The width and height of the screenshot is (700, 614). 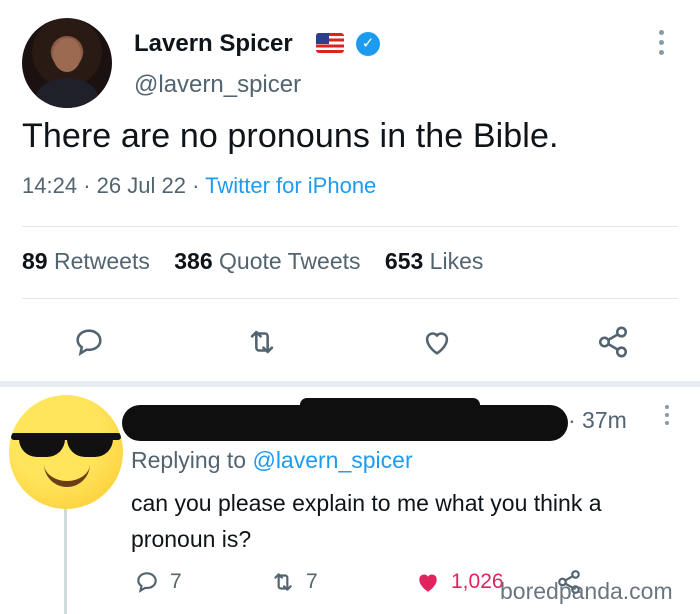 What do you see at coordinates (35, 261) in the screenshot?
I see `retweets-count: 89` at bounding box center [35, 261].